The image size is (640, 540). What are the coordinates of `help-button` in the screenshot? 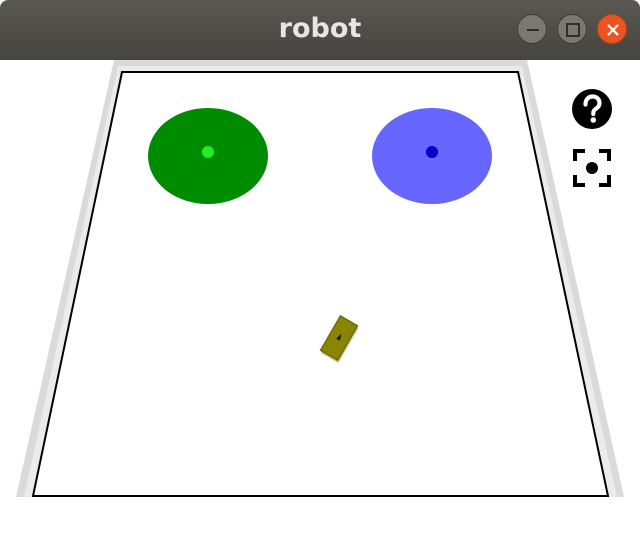 It's located at (592, 109).